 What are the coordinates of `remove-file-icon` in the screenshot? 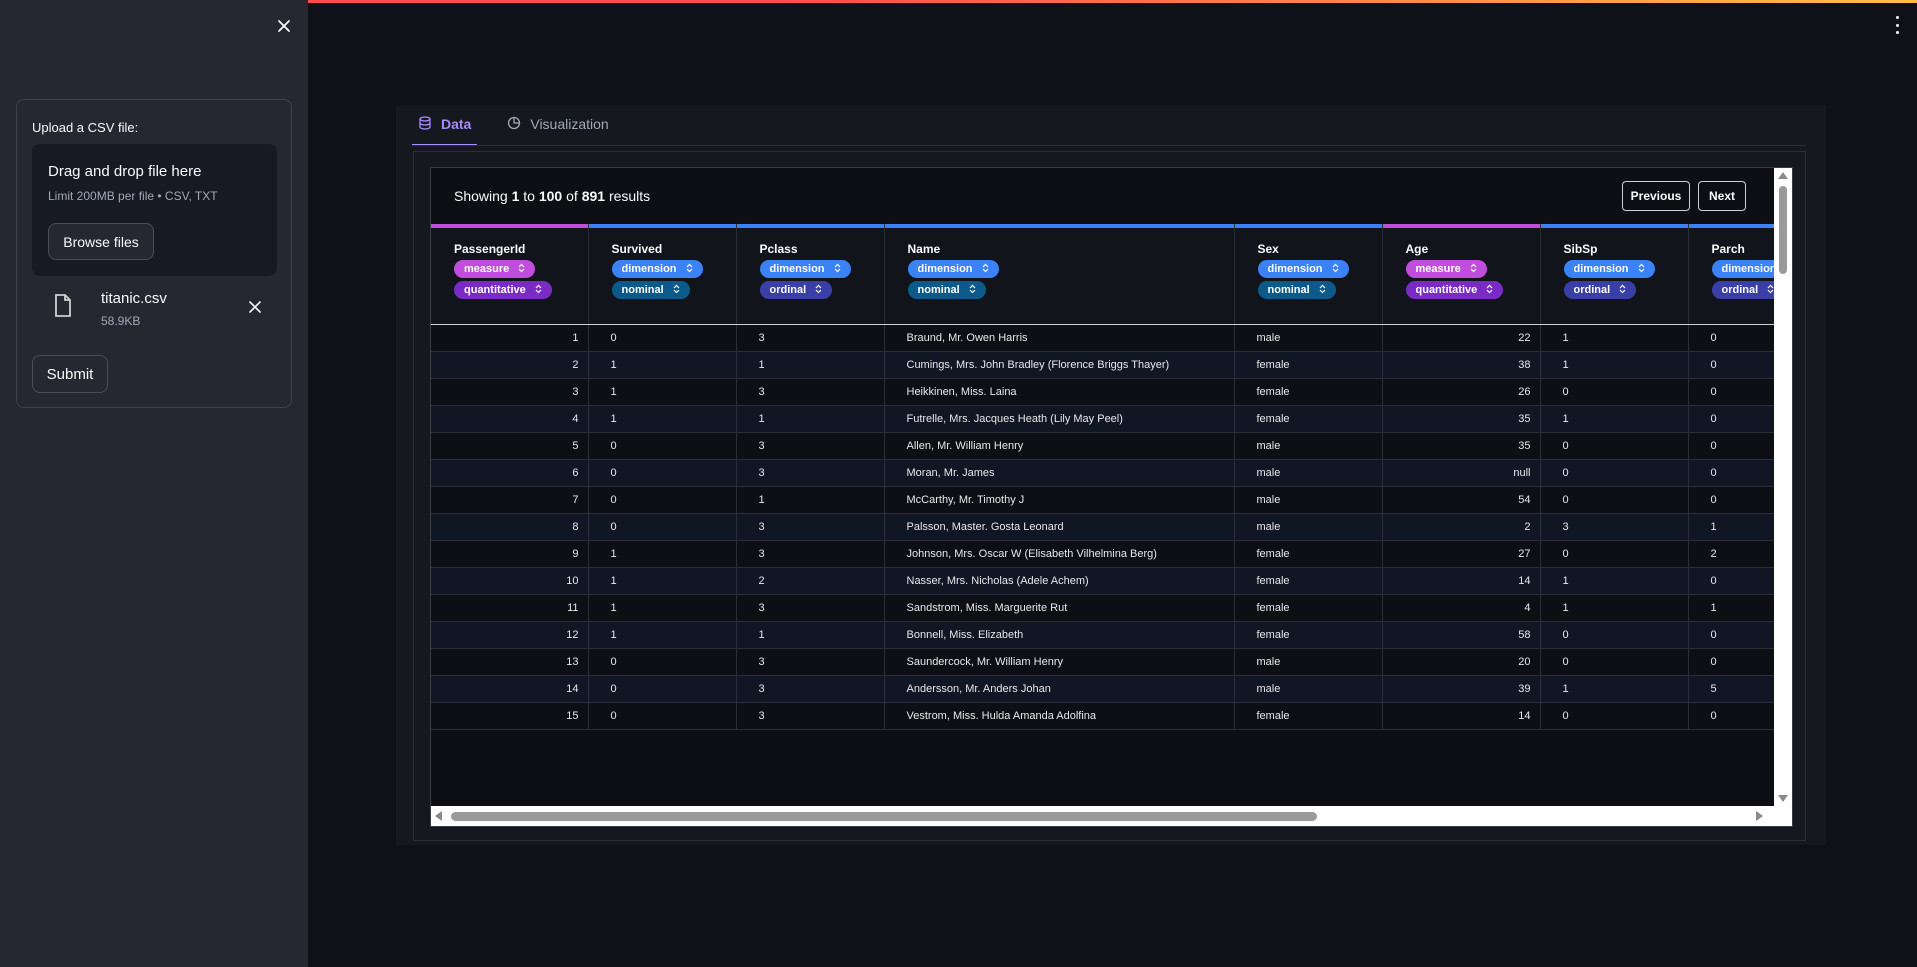 It's located at (255, 307).